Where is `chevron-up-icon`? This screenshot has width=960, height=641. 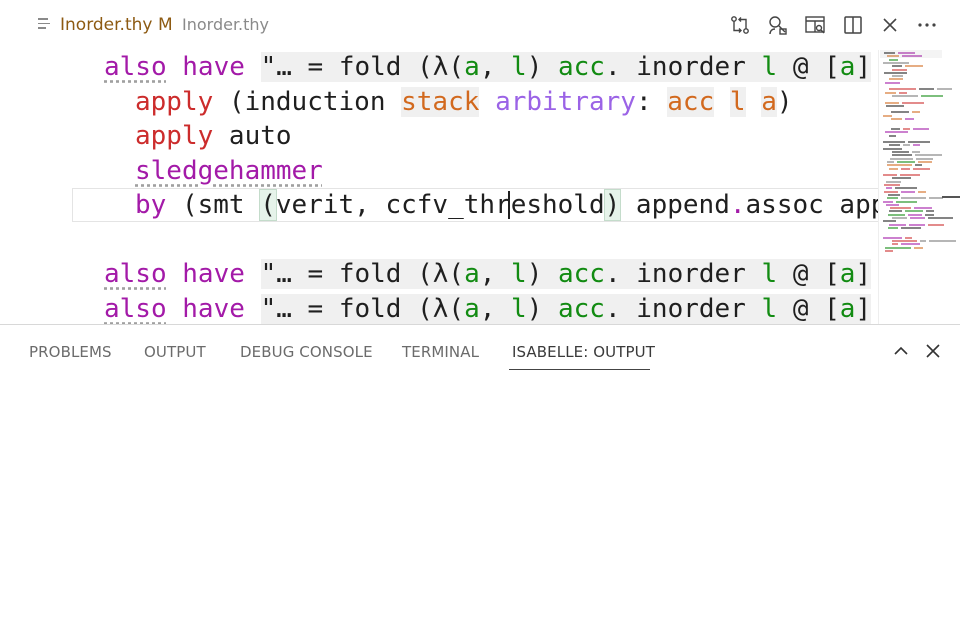 chevron-up-icon is located at coordinates (901, 351).